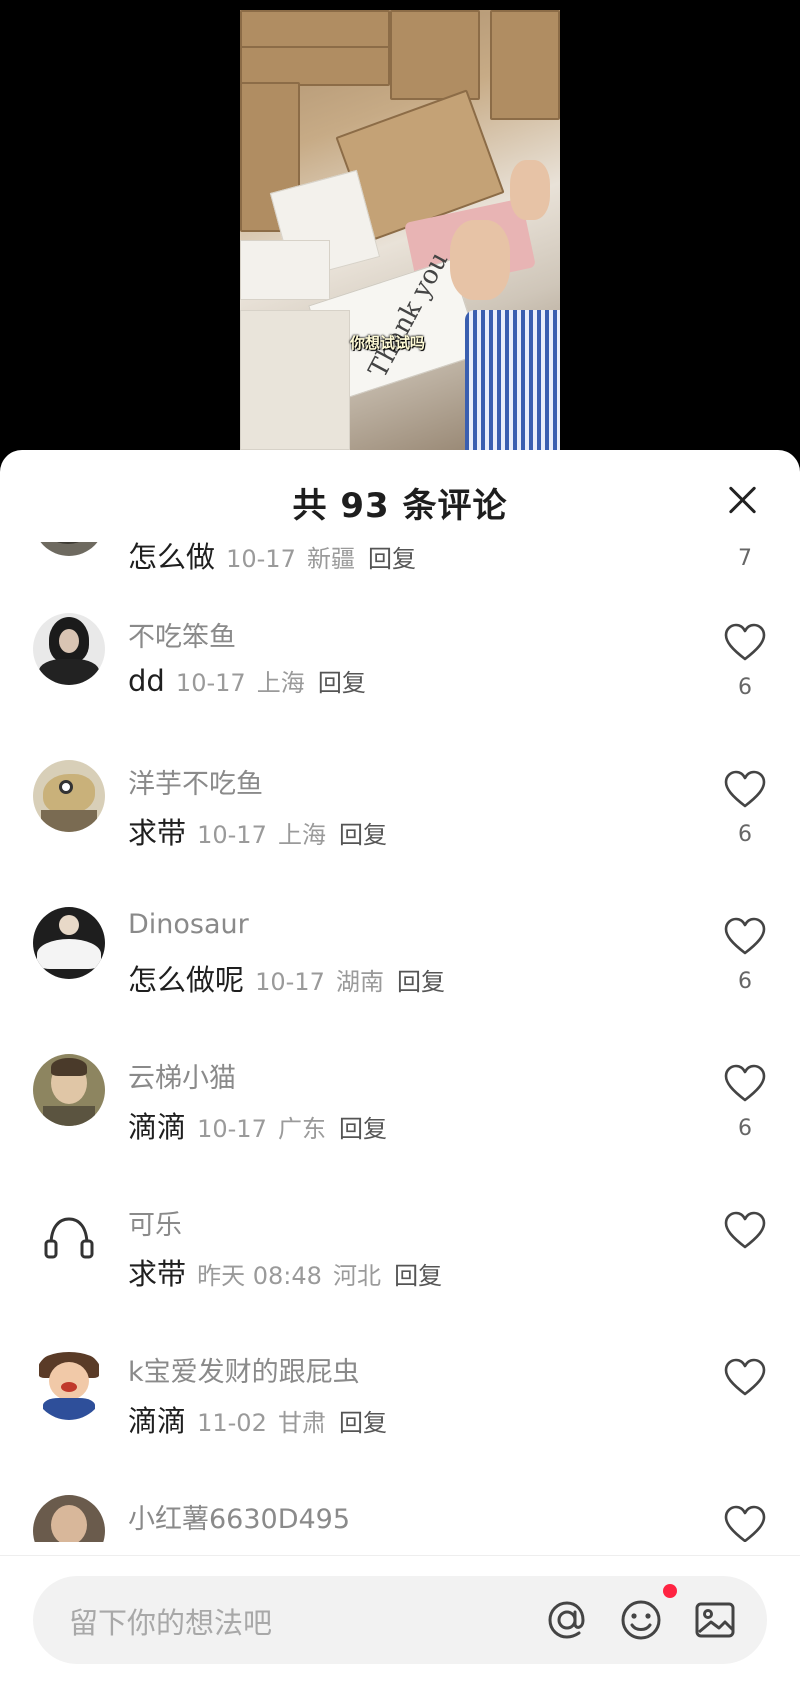 The height and width of the screenshot is (1682, 800). Describe the element at coordinates (357, 1276) in the screenshot. I see `comment-location: 河北` at that location.